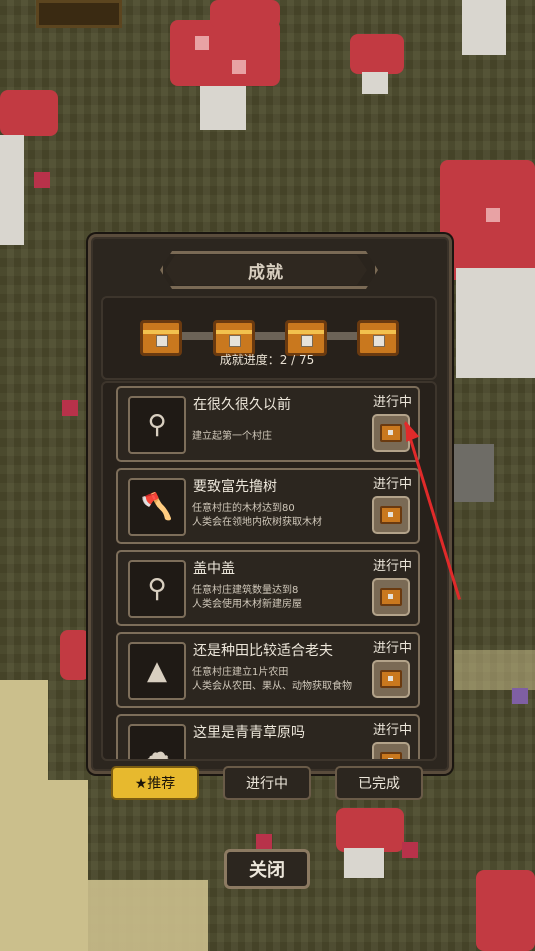 This screenshot has height=951, width=535. What do you see at coordinates (272, 679) in the screenshot?
I see `achievement-desc: 任意村庄建立1片农田 人类会从农田、果从、动物获取食物` at bounding box center [272, 679].